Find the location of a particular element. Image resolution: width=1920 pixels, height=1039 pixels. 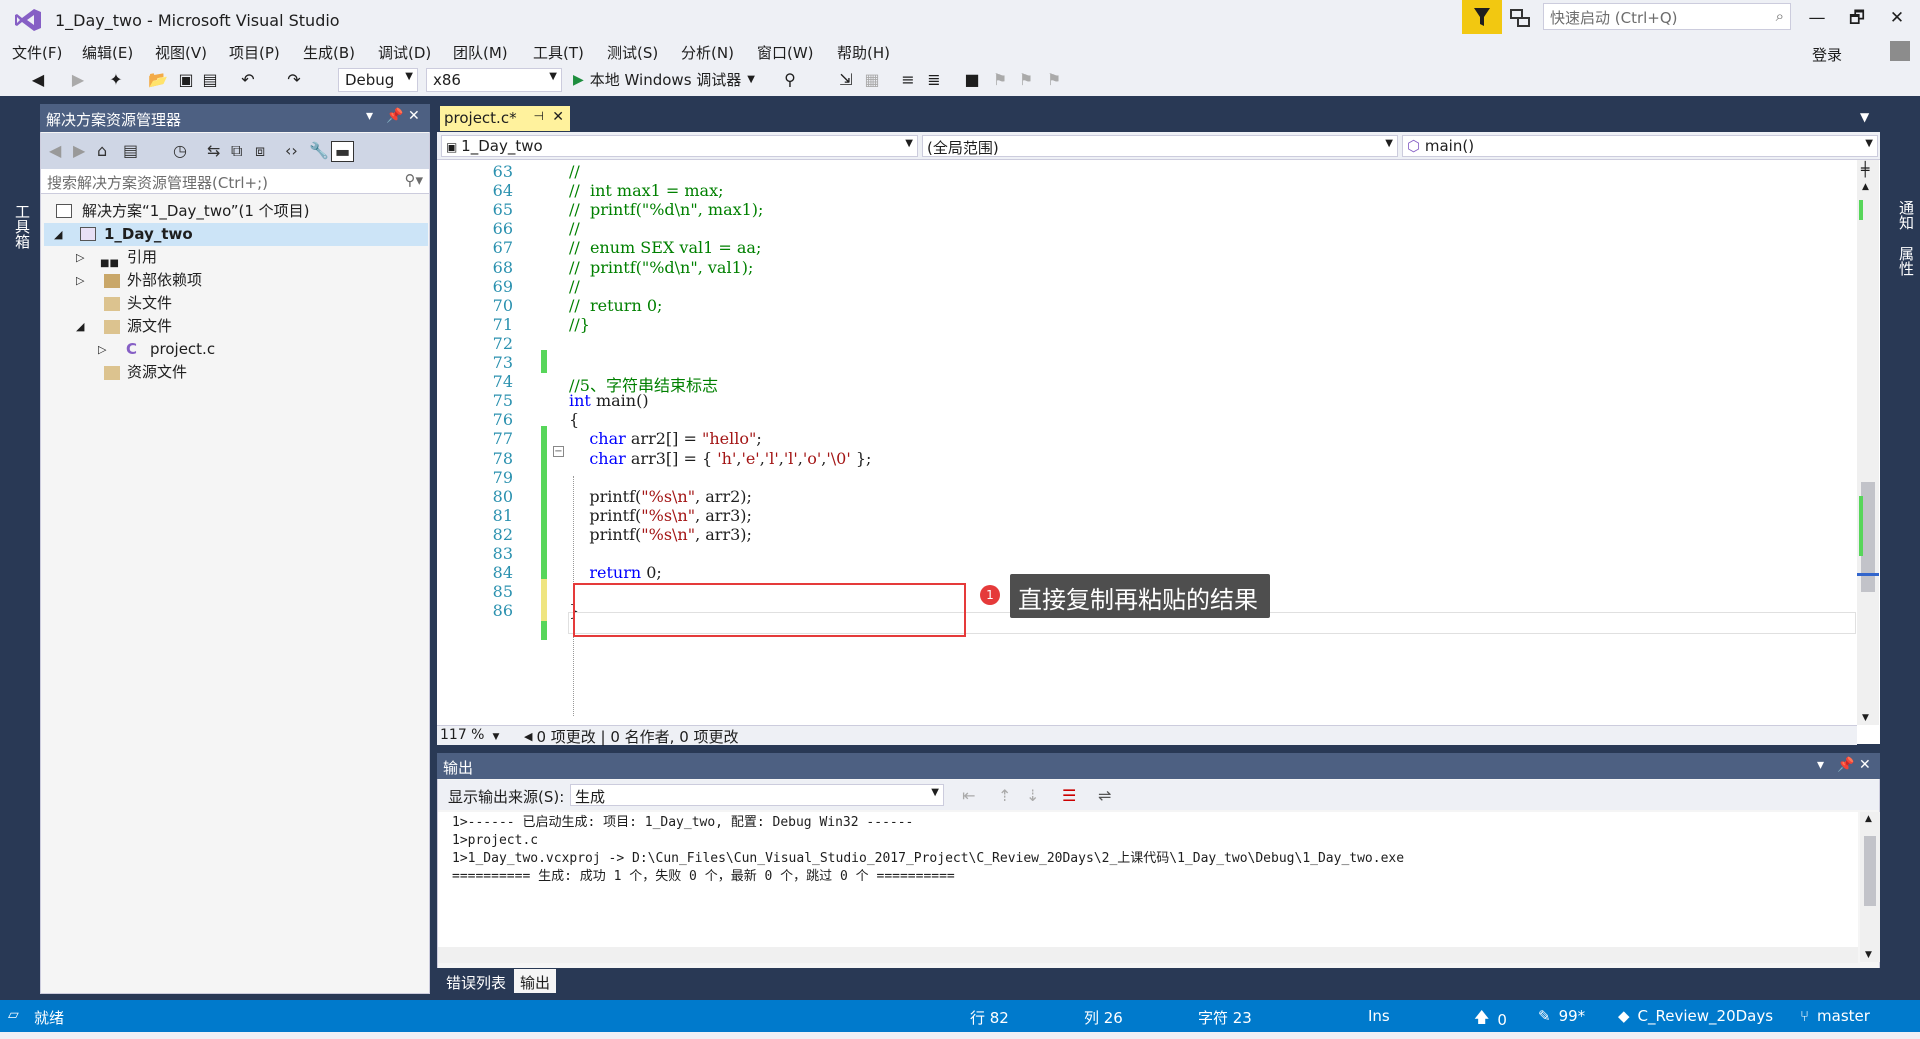

status-unpushed-commits: 🡅 0 is located at coordinates (1490, 1019).